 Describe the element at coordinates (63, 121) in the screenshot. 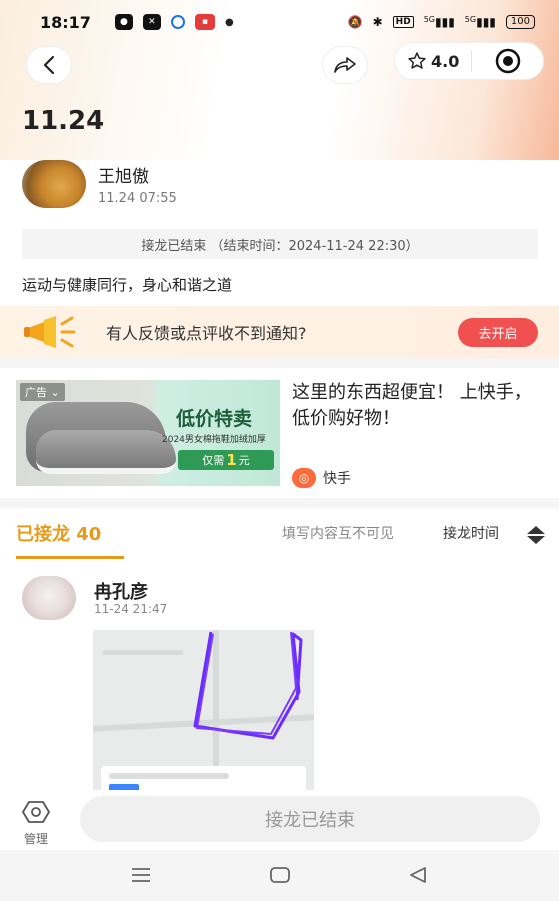

I see `page-title: 11.24` at that location.